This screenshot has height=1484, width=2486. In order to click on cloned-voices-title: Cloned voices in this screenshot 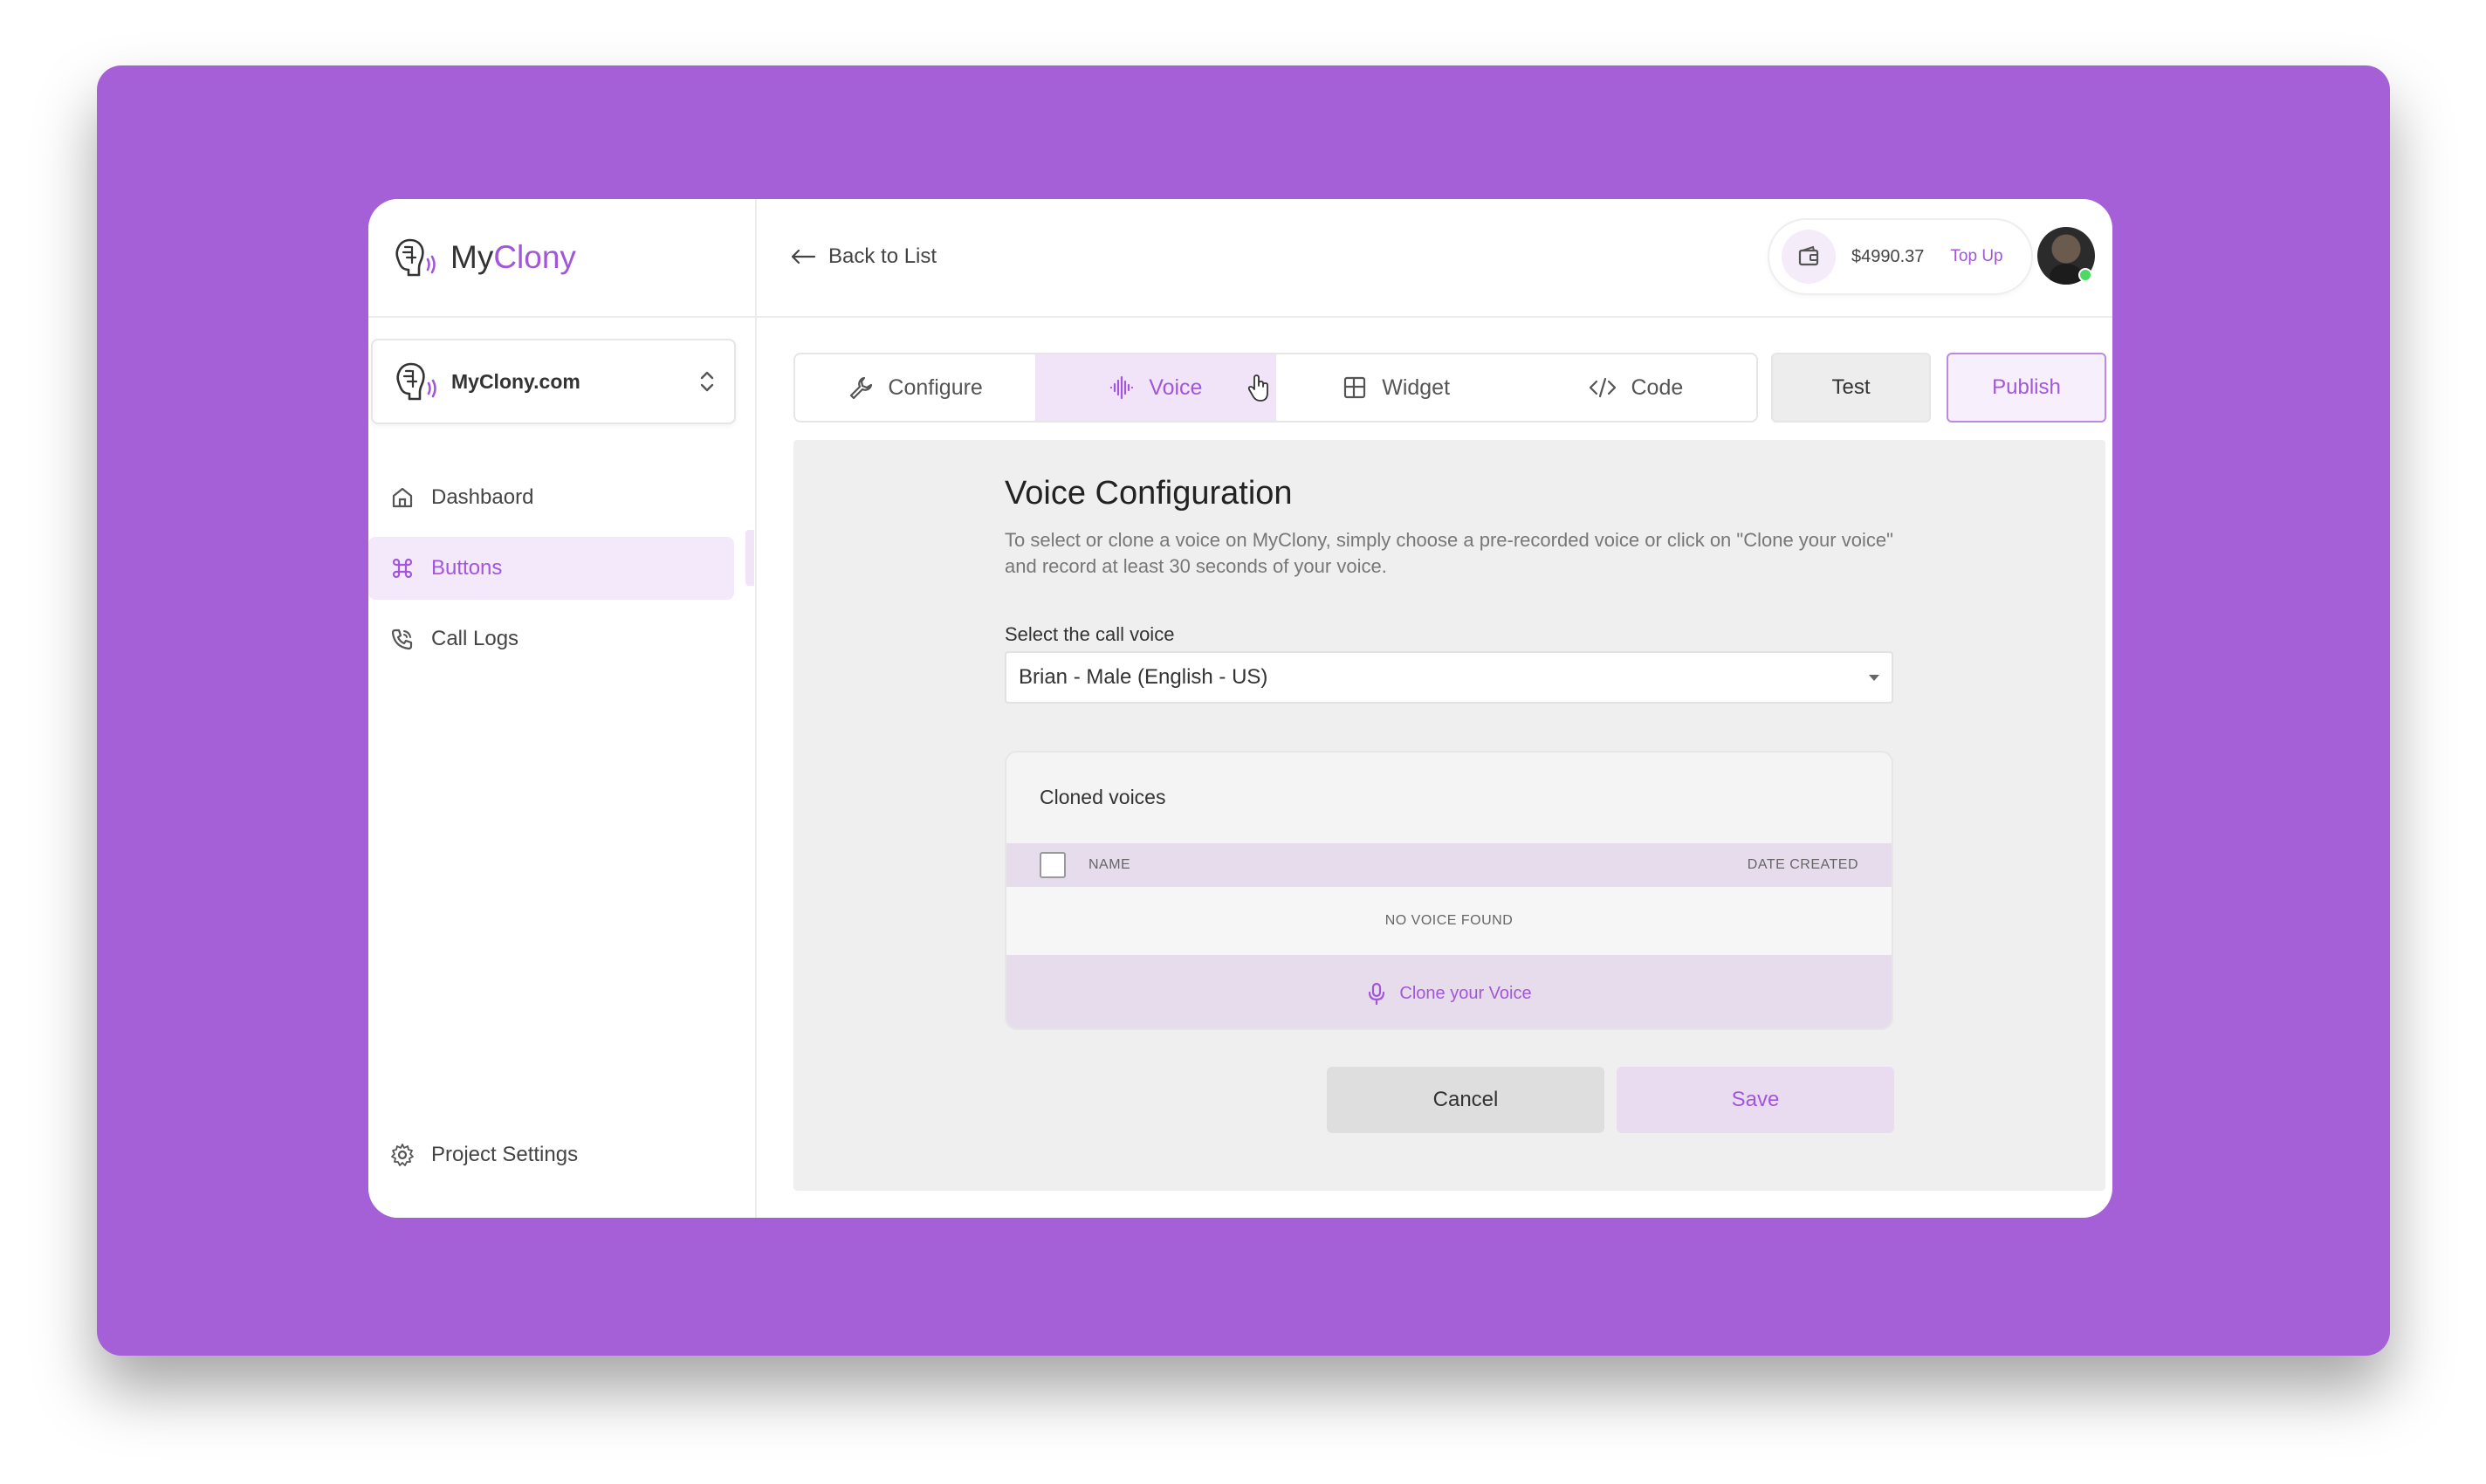, I will do `click(1103, 797)`.